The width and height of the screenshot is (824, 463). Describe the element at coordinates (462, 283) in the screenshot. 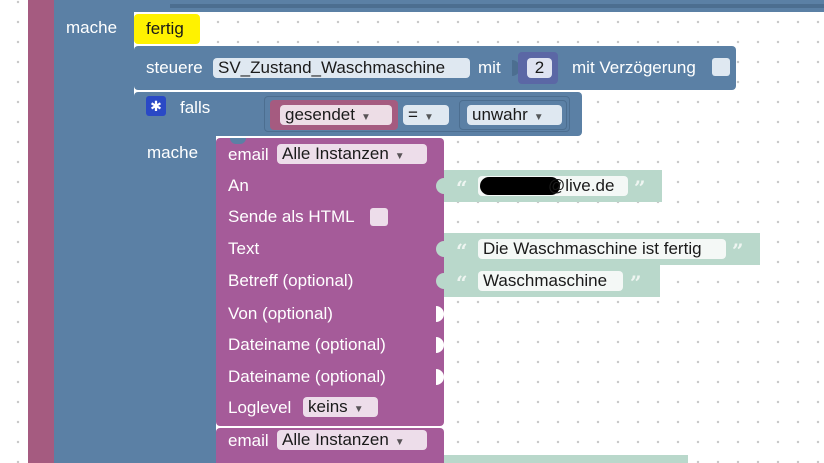

I see `subject-quote-open-icon: “` at that location.